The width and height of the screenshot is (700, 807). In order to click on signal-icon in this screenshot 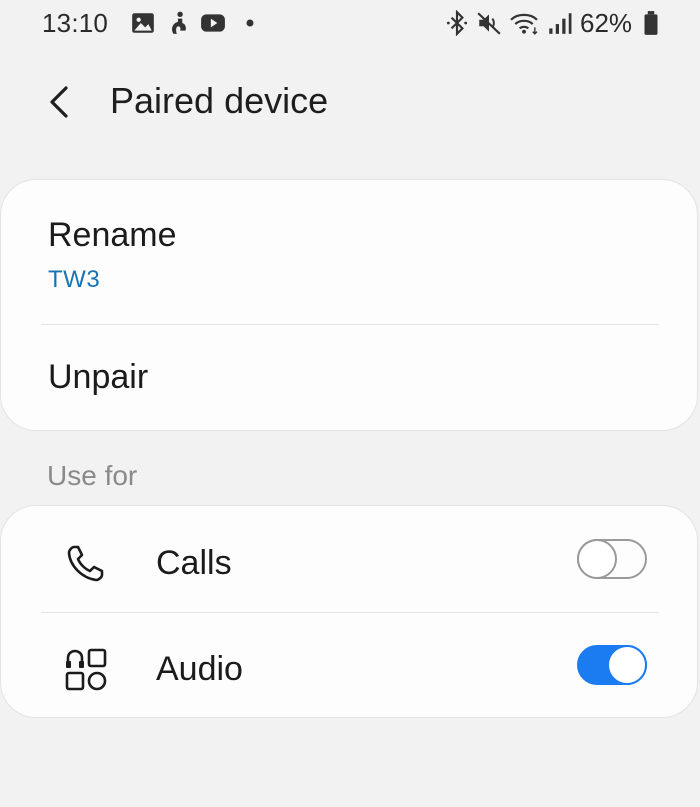, I will do `click(559, 23)`.